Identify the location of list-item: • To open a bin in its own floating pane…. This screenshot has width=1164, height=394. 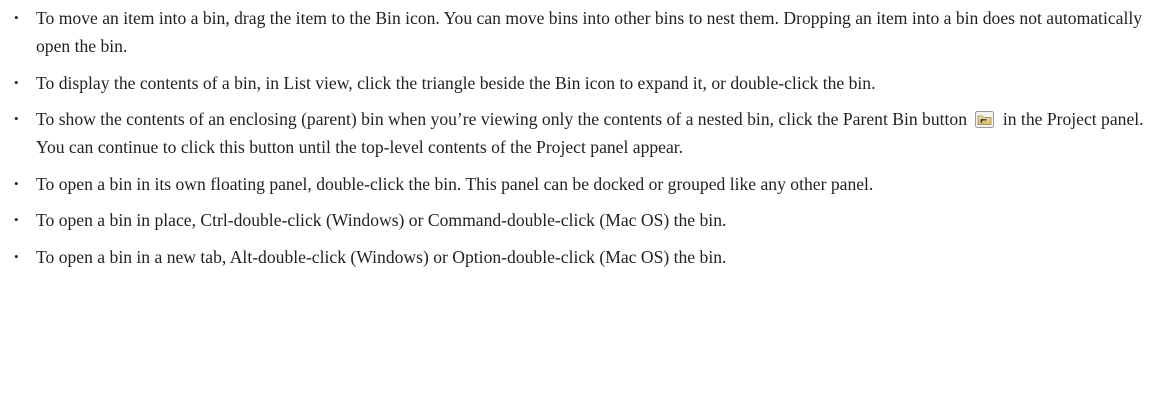
(582, 184).